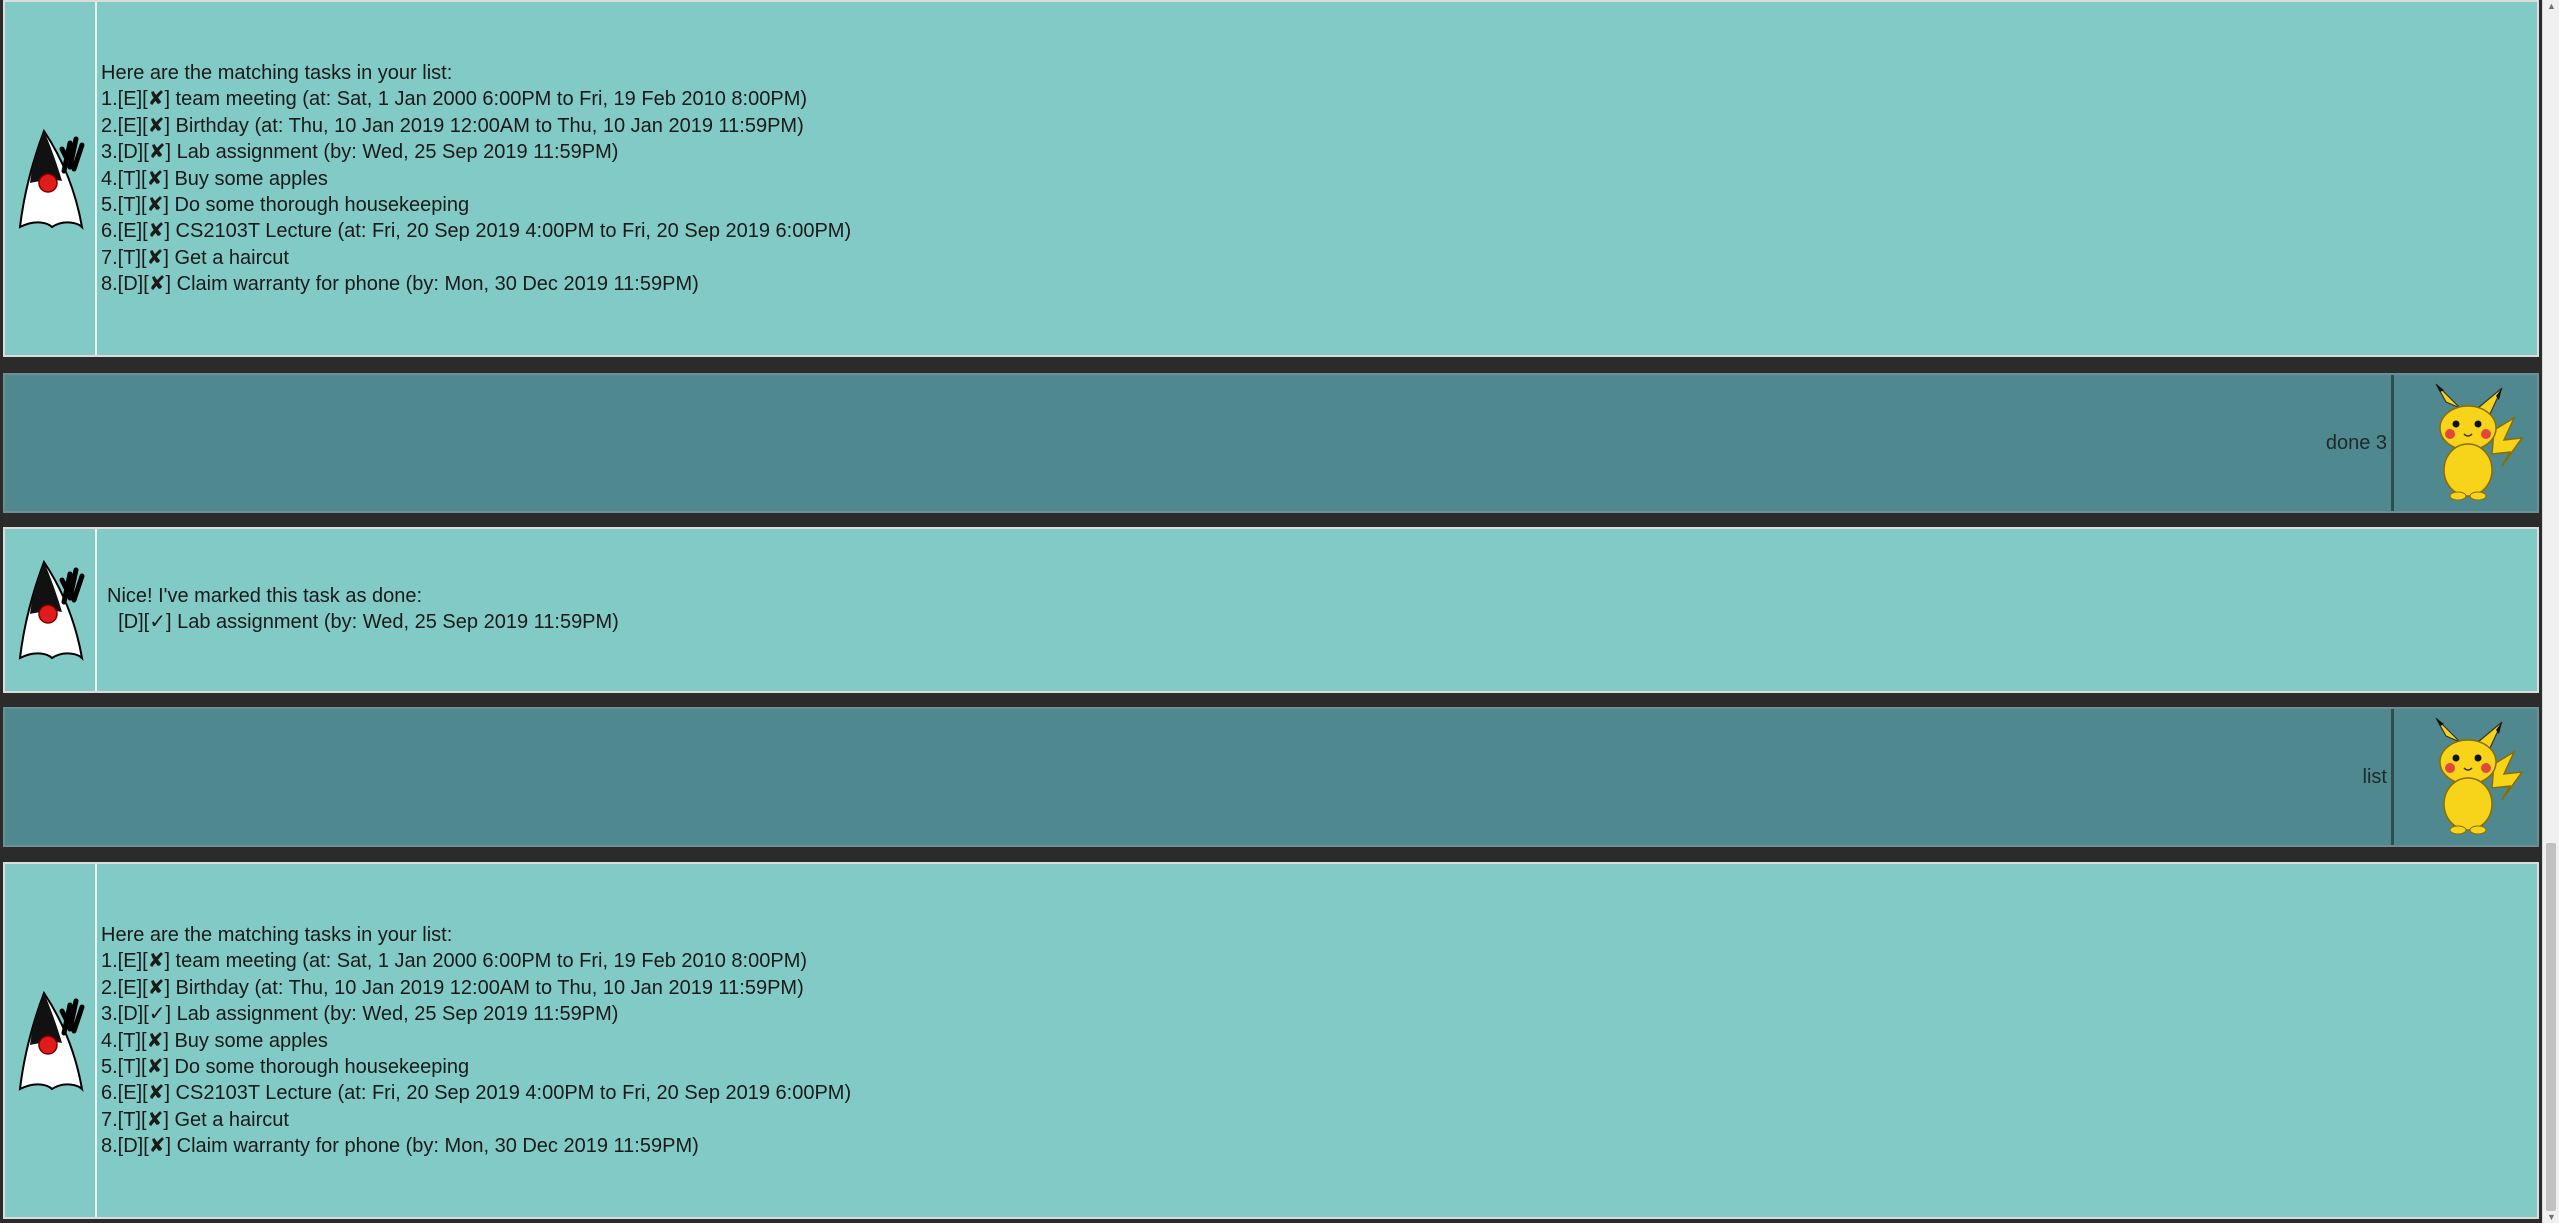 The width and height of the screenshot is (2559, 1223). What do you see at coordinates (1271, 443) in the screenshot?
I see `user-dialog-box: done 3` at bounding box center [1271, 443].